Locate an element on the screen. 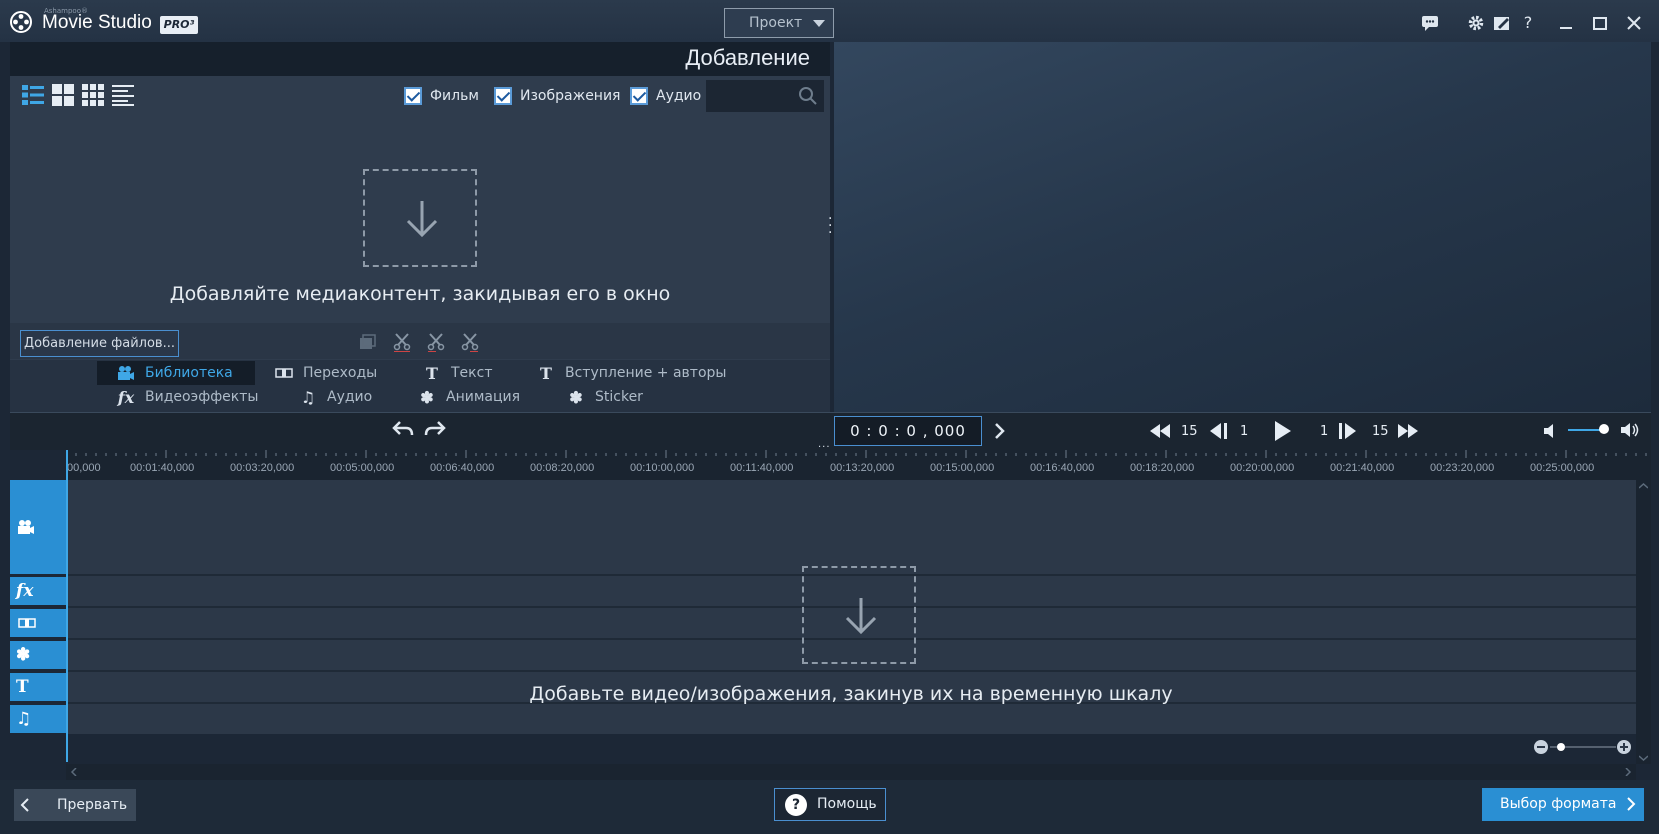 Image resolution: width=1659 pixels, height=834 pixels. step-back-frames: 1 is located at coordinates (1244, 431).